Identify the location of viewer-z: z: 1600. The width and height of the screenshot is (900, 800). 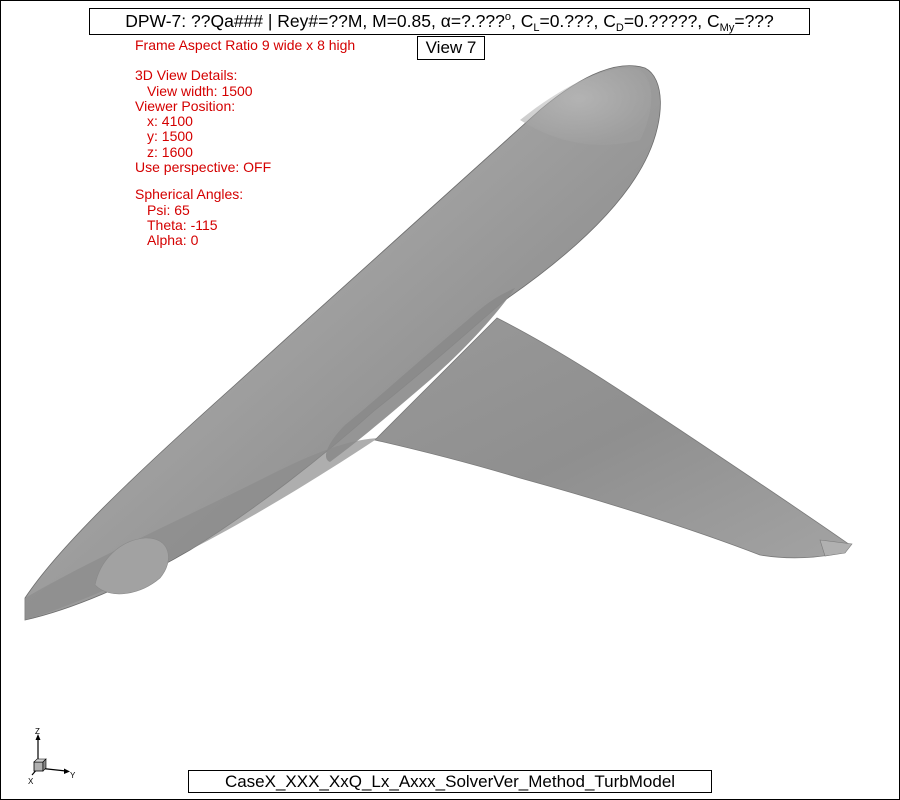
(170, 151).